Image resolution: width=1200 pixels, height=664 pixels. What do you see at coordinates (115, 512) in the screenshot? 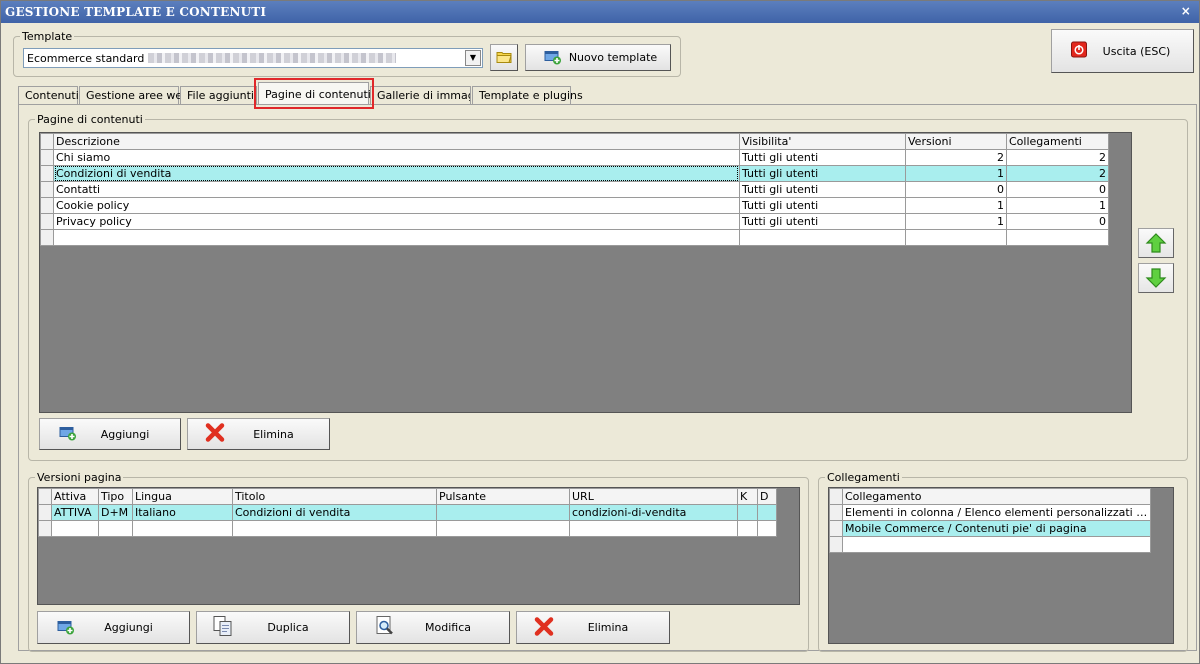
I see `cell-tipo: D+M` at bounding box center [115, 512].